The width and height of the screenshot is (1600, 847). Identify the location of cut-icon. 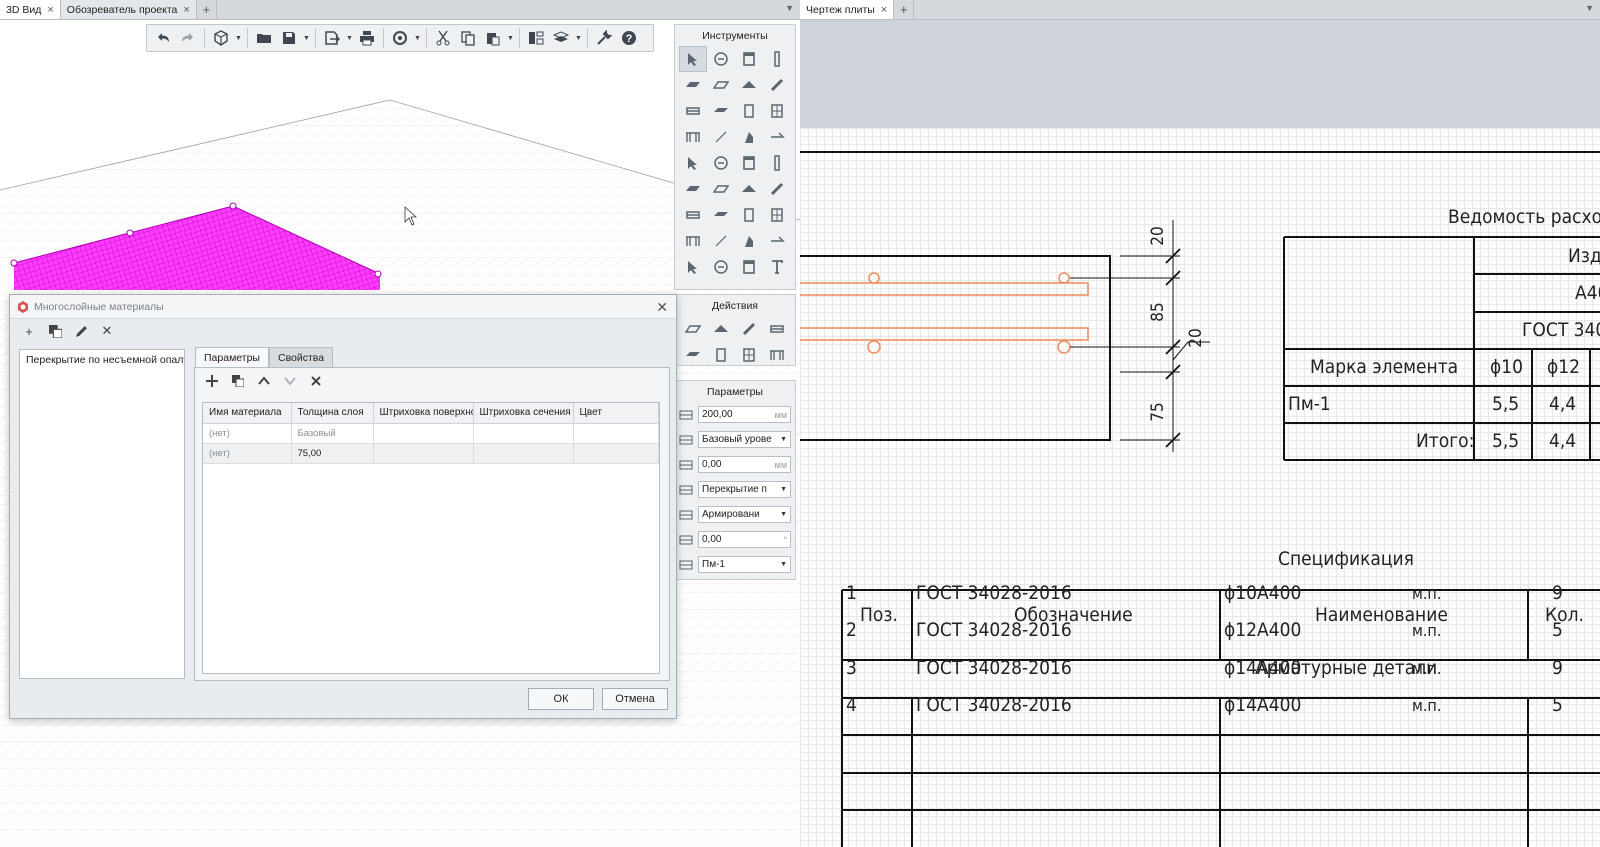
(443, 38).